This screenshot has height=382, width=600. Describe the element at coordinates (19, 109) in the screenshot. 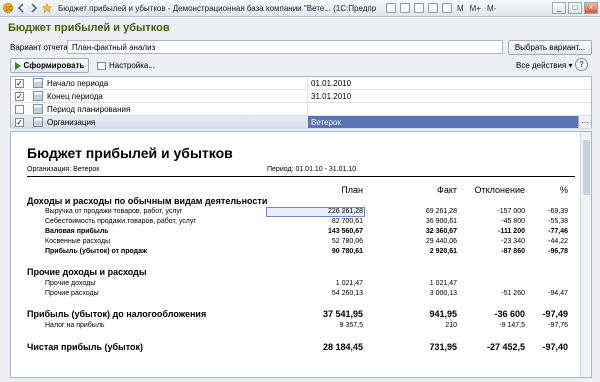

I see `param-checkbox` at that location.